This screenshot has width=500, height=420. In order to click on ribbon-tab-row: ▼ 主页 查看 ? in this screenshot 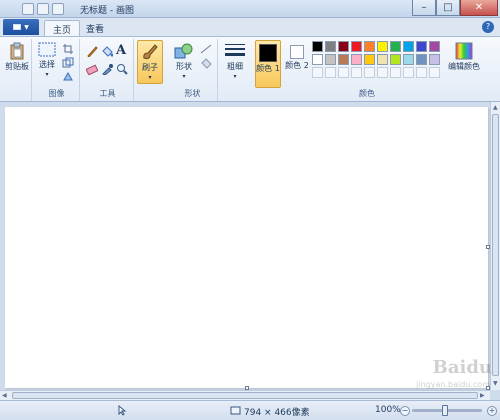, I will do `click(250, 27)`.